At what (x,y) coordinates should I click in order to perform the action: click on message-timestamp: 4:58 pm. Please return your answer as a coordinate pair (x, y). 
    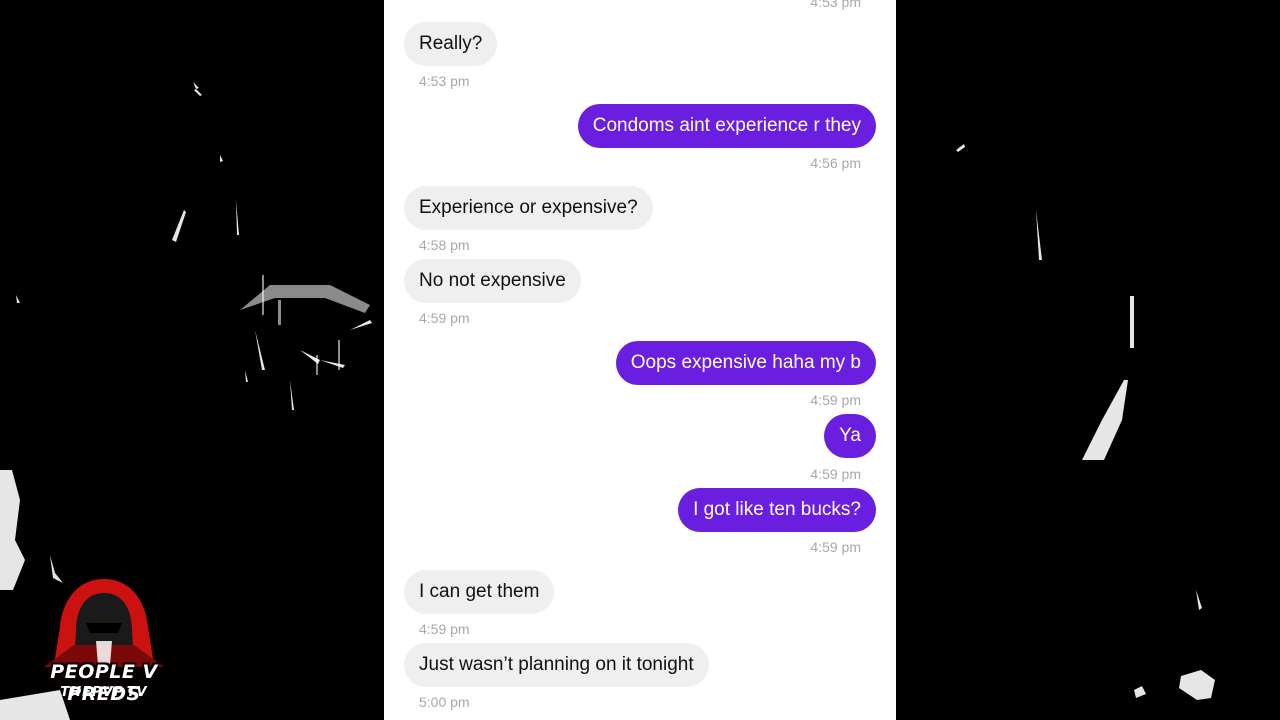
    Looking at the image, I should click on (444, 245).